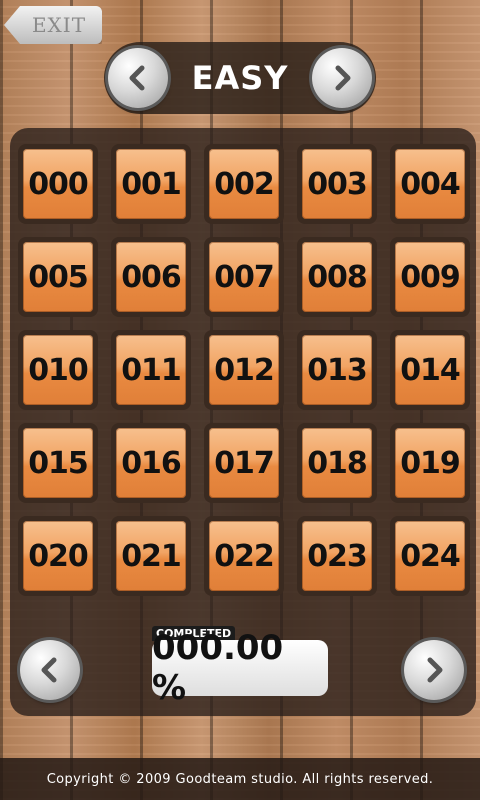 This screenshot has width=480, height=800. I want to click on level-button: 022, so click(244, 556).